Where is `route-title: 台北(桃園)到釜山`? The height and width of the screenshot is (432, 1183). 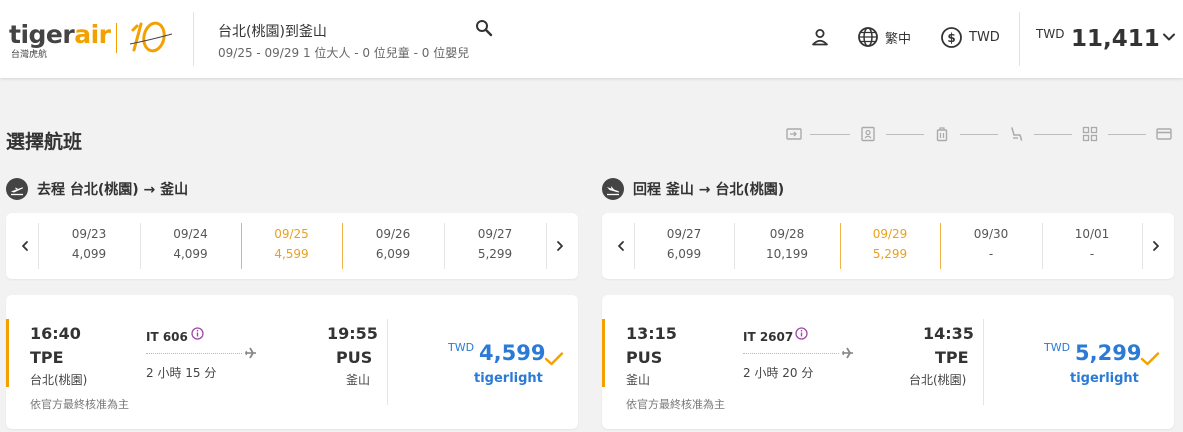 route-title: 台北(桃園)到釜山 is located at coordinates (272, 31).